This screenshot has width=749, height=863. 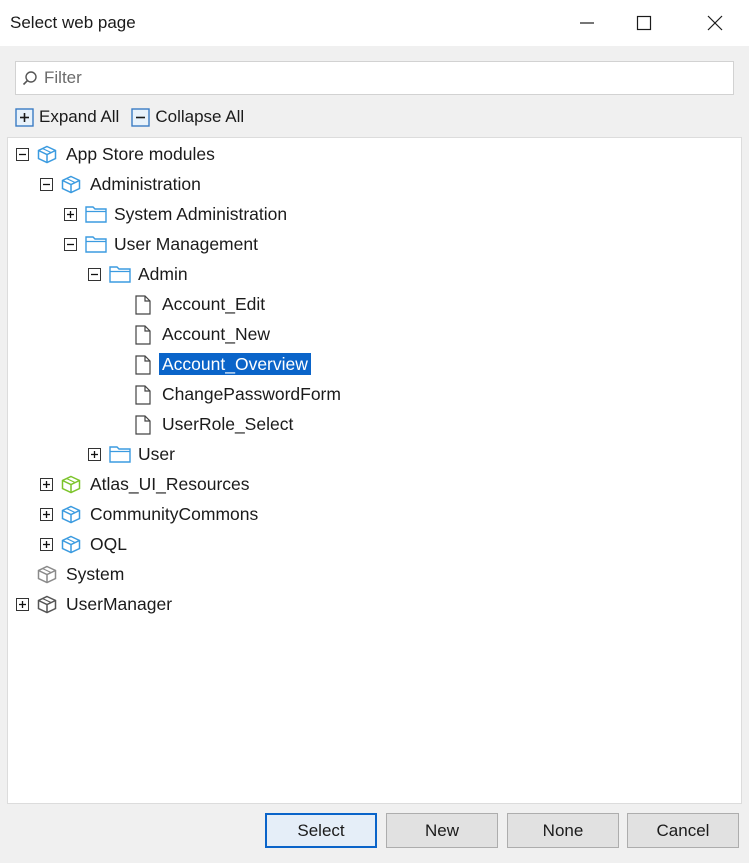 I want to click on tree-node-account-overview: Account_Overview, so click(x=374, y=364).